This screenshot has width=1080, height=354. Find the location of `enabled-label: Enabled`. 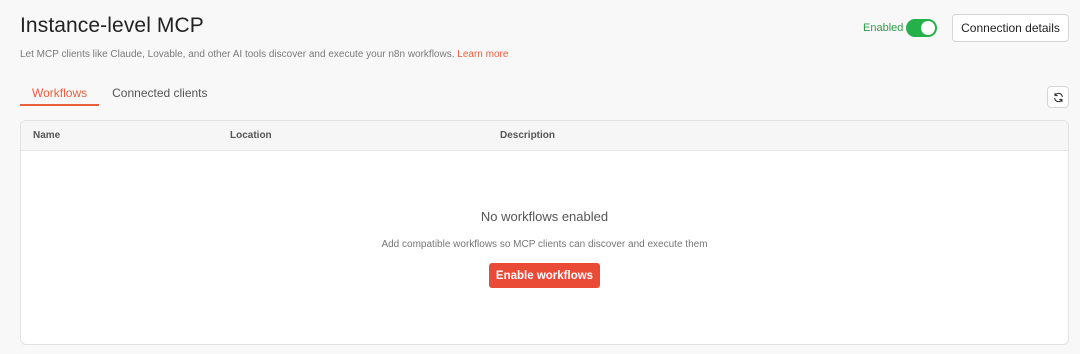

enabled-label: Enabled is located at coordinates (883, 28).